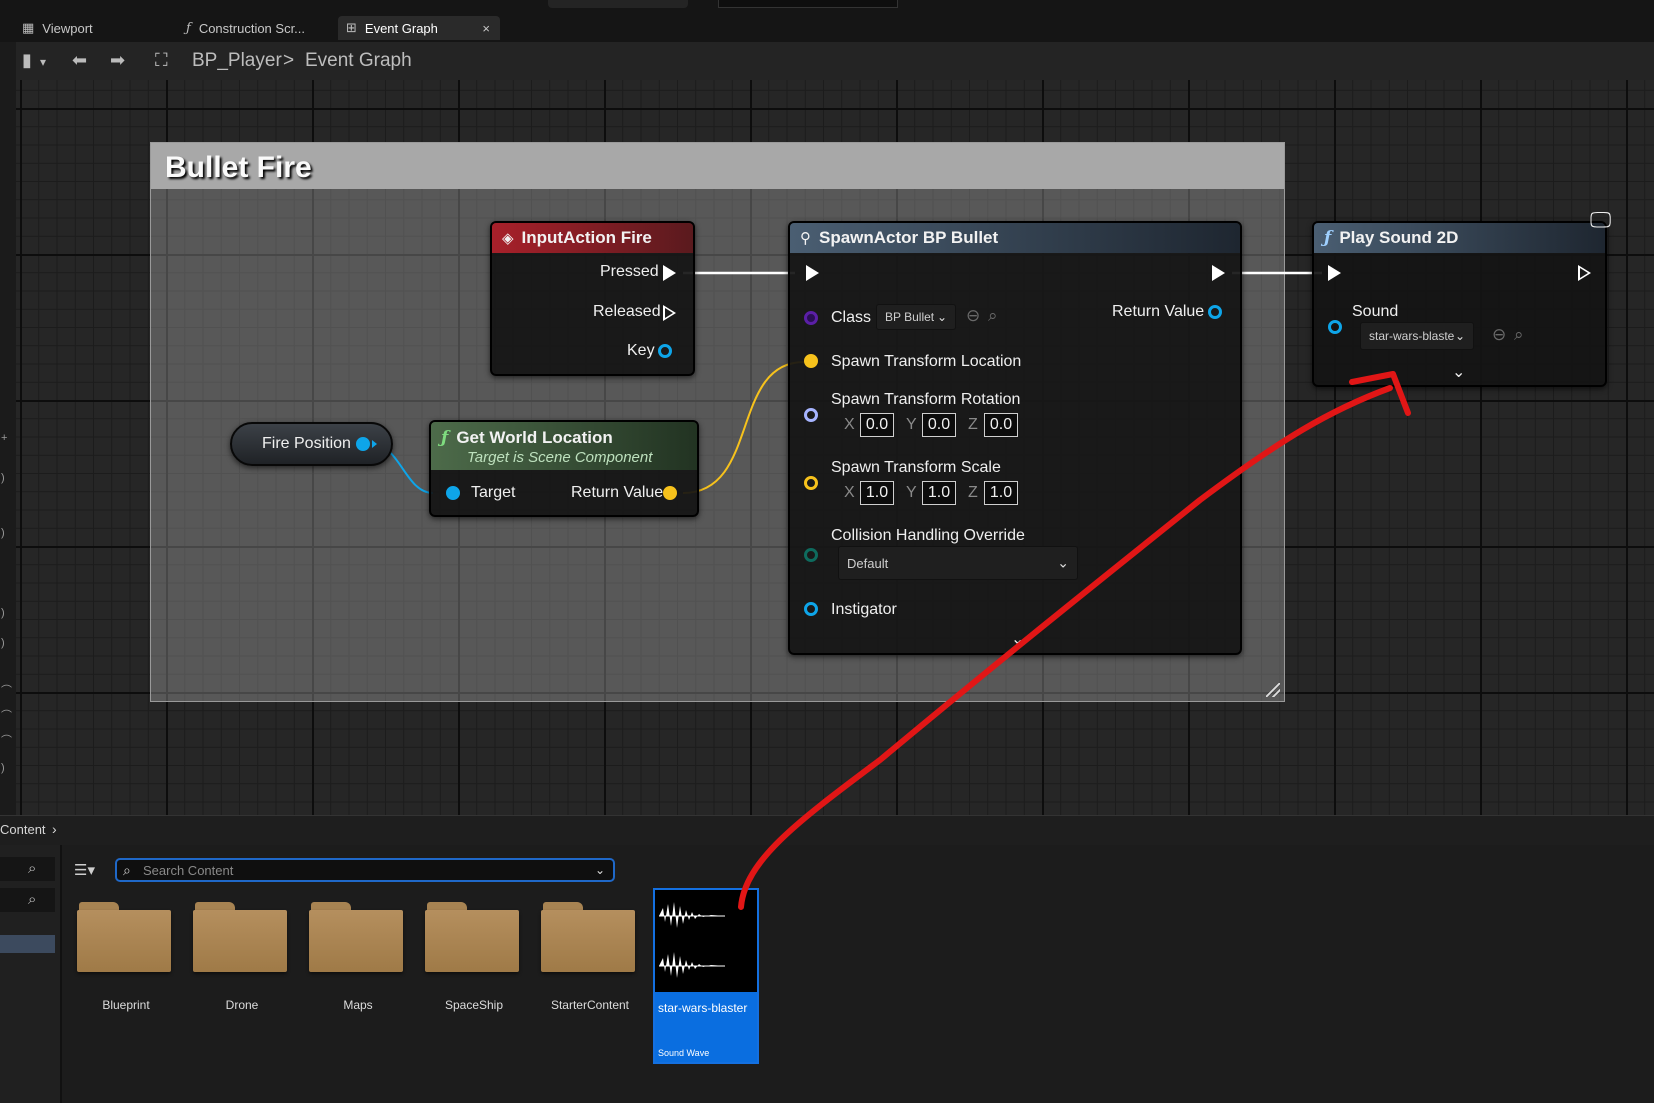 The image size is (1654, 1103). Describe the element at coordinates (27, 60) in the screenshot. I see `bookmark-icon: ▮` at that location.